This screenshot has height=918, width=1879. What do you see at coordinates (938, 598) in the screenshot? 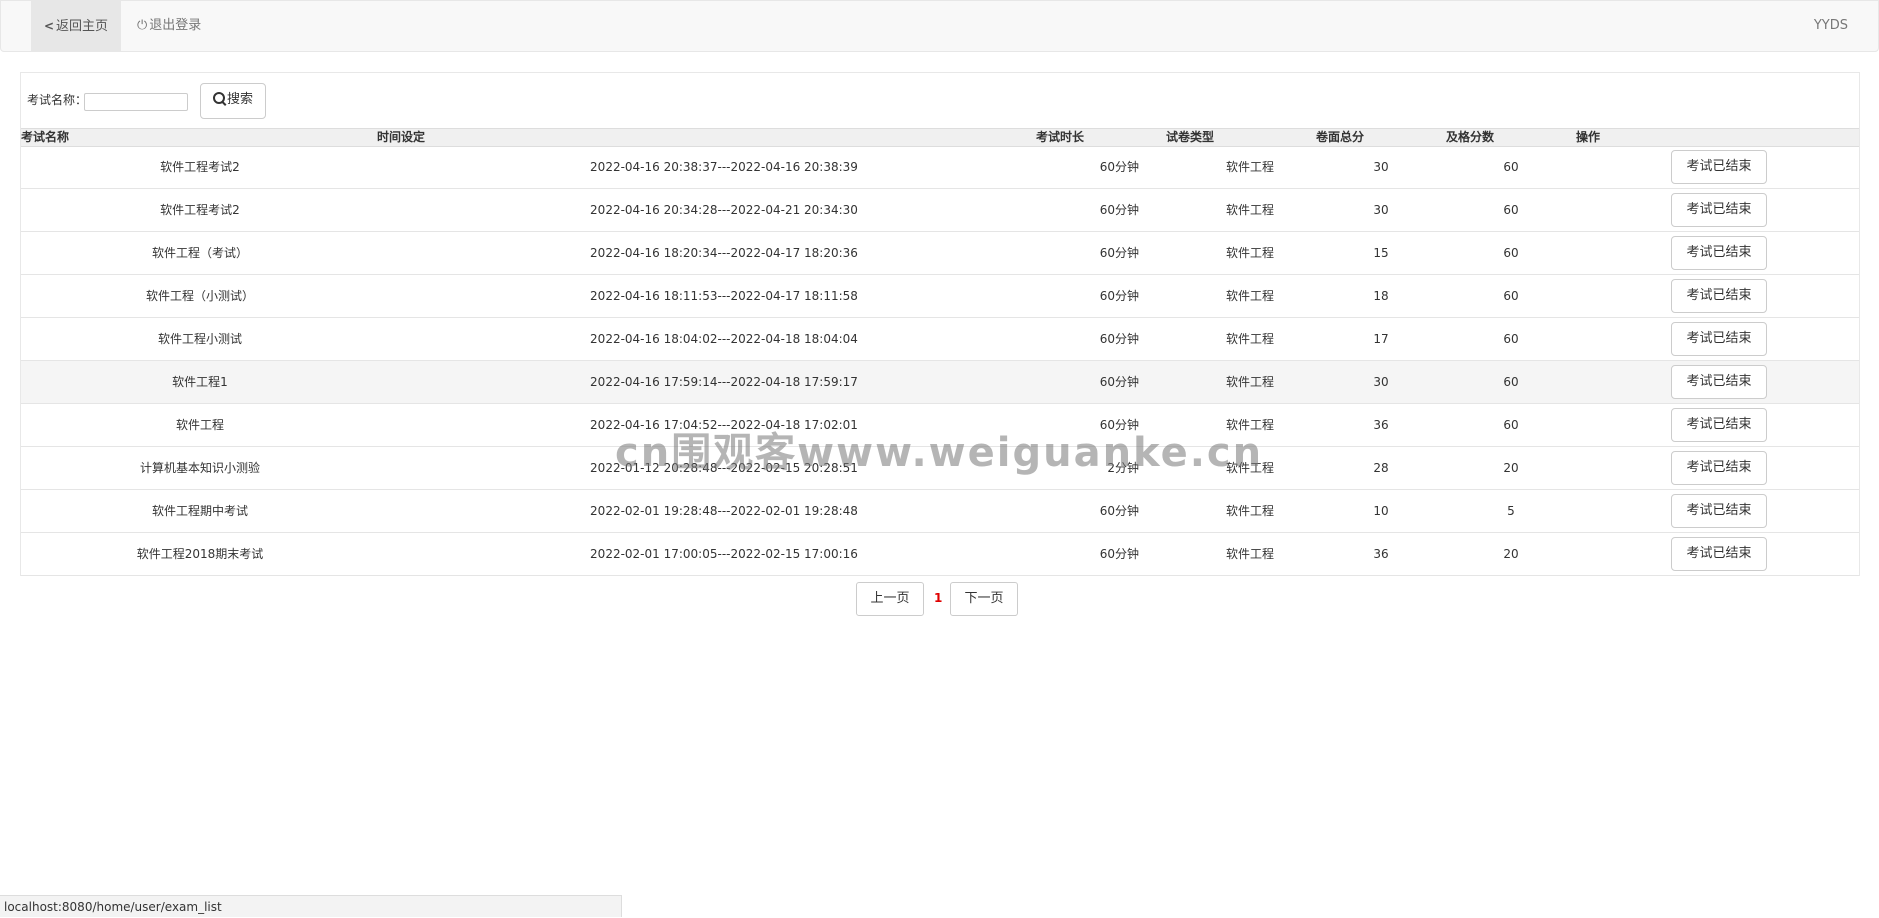
I see `current-page-number: 1` at bounding box center [938, 598].